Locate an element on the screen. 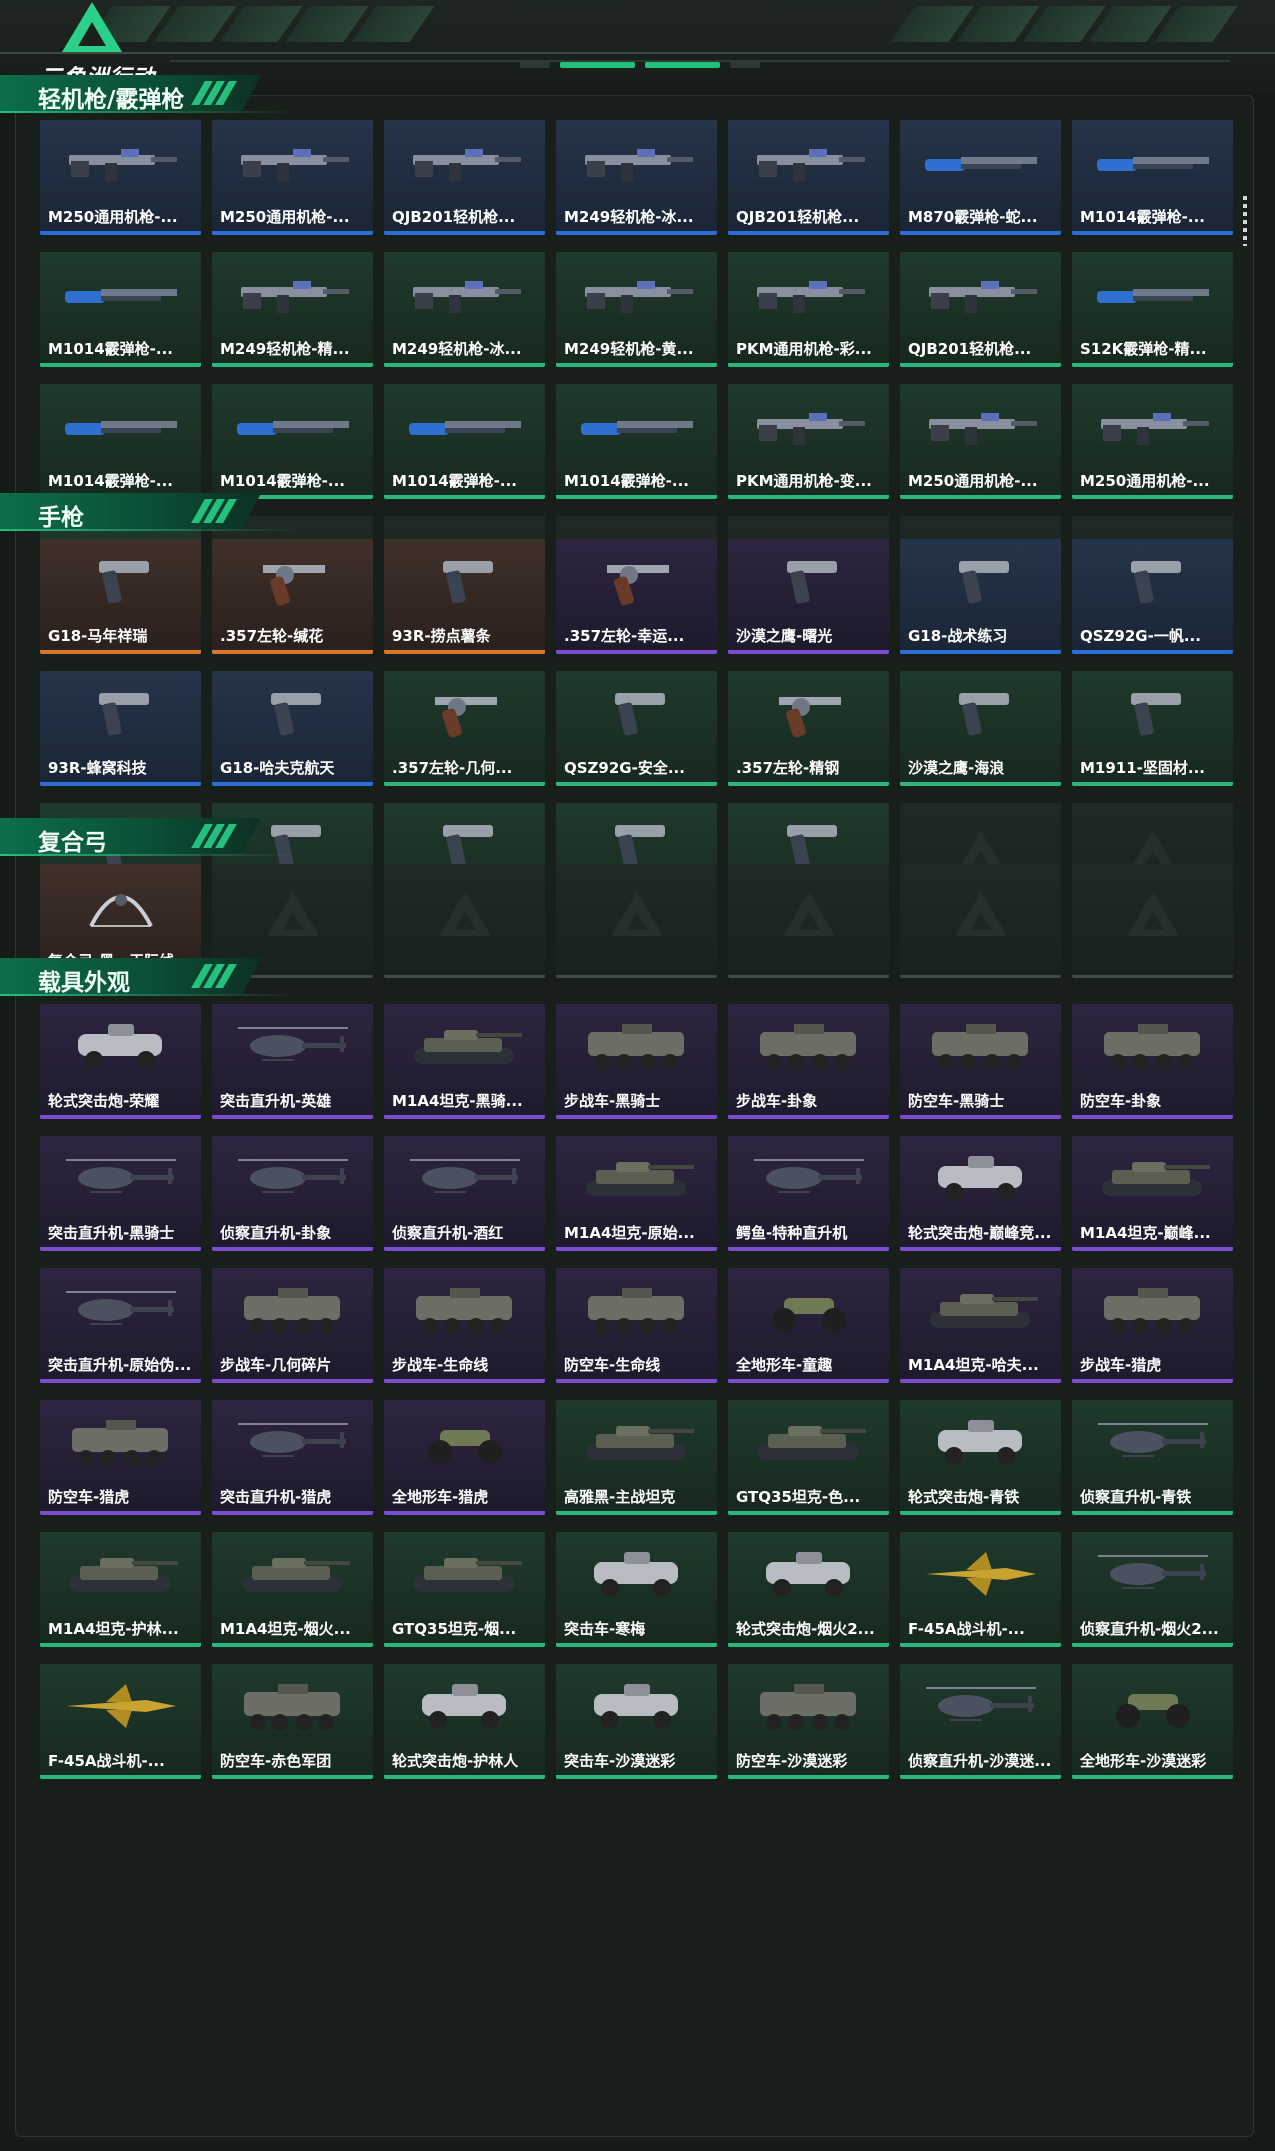  item-card: 93R-蜂窝科技 is located at coordinates (120, 728).